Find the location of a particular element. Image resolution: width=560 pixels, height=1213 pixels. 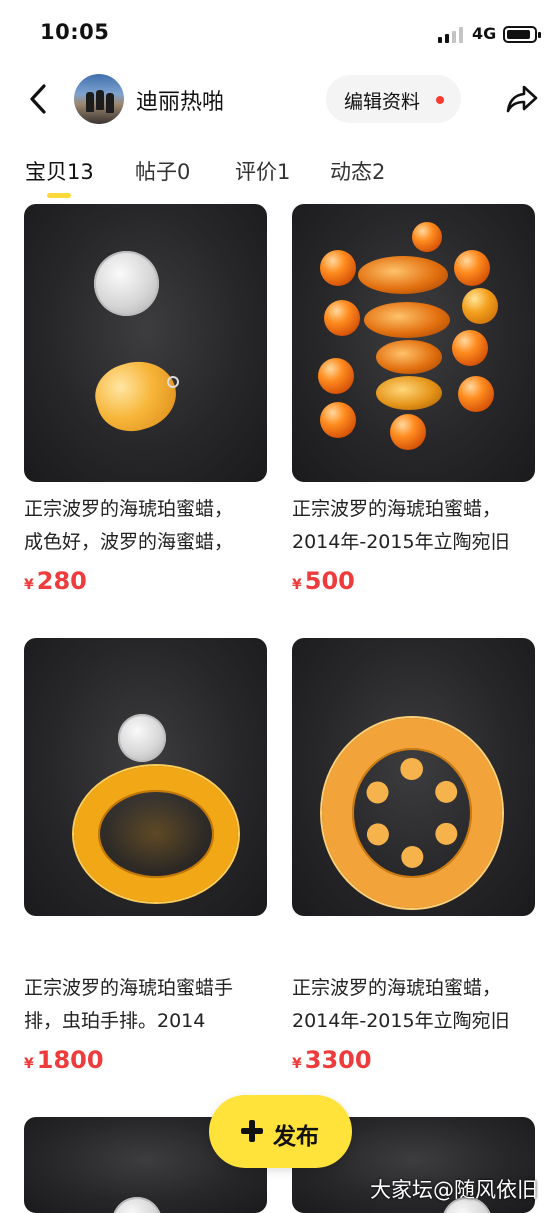

tab-count: 13 is located at coordinates (80, 172).